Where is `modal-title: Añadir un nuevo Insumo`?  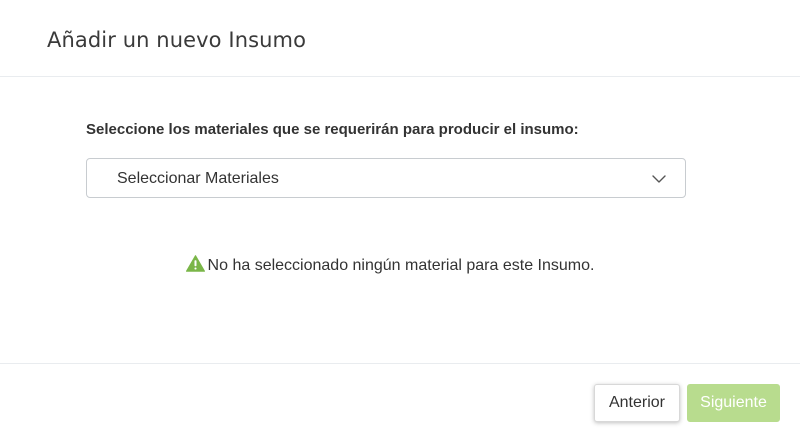 modal-title: Añadir un nuevo Insumo is located at coordinates (177, 40).